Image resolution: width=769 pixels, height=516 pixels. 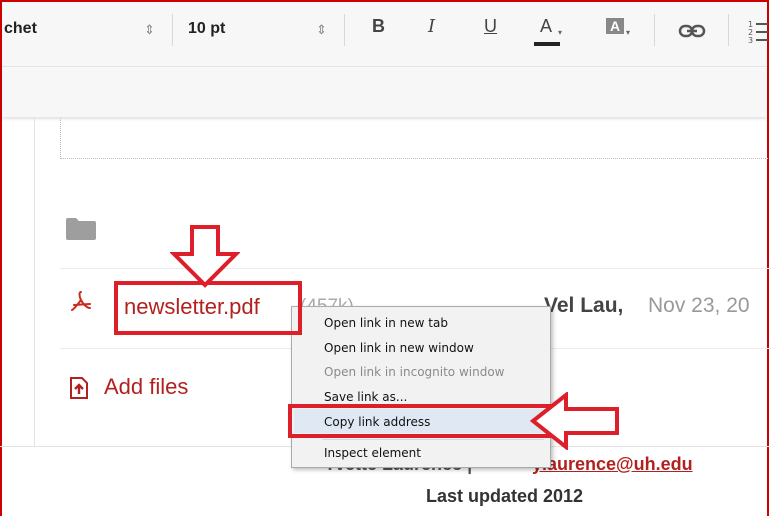 What do you see at coordinates (149, 30) in the screenshot?
I see `font-family-spinner-icon: ⇕` at bounding box center [149, 30].